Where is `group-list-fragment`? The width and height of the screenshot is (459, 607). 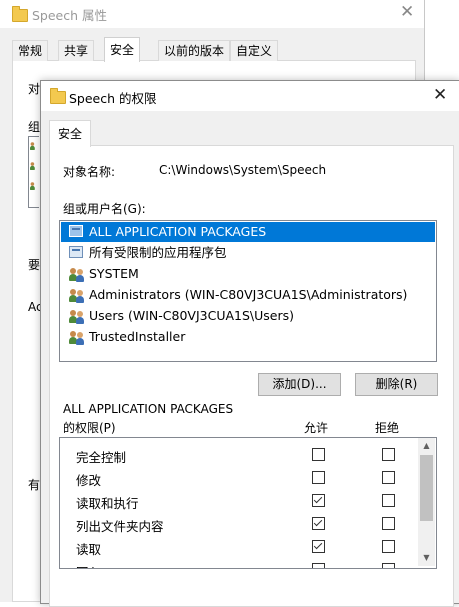 group-list-fragment is located at coordinates (33, 172).